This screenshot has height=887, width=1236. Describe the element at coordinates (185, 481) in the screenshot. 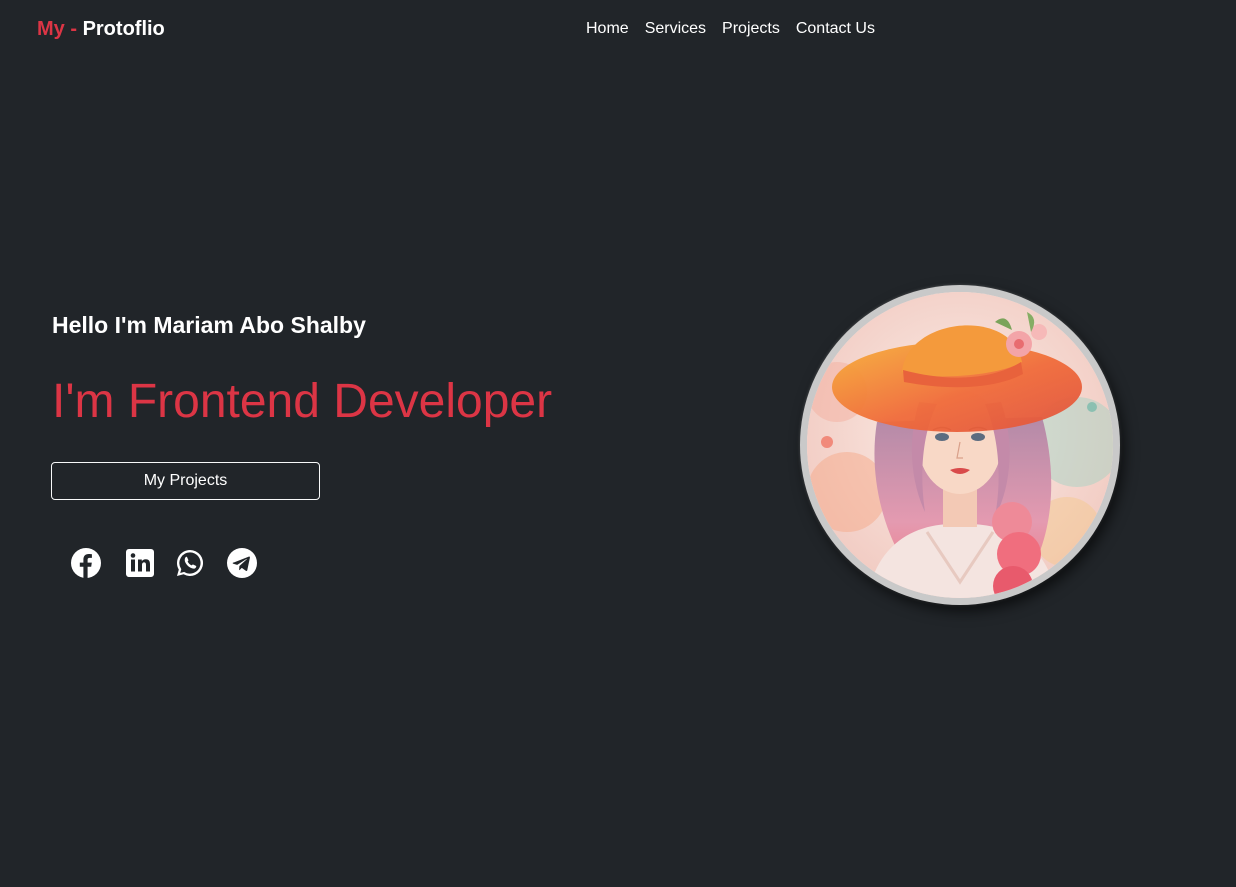

I see `my-projects-button: My Projects` at that location.